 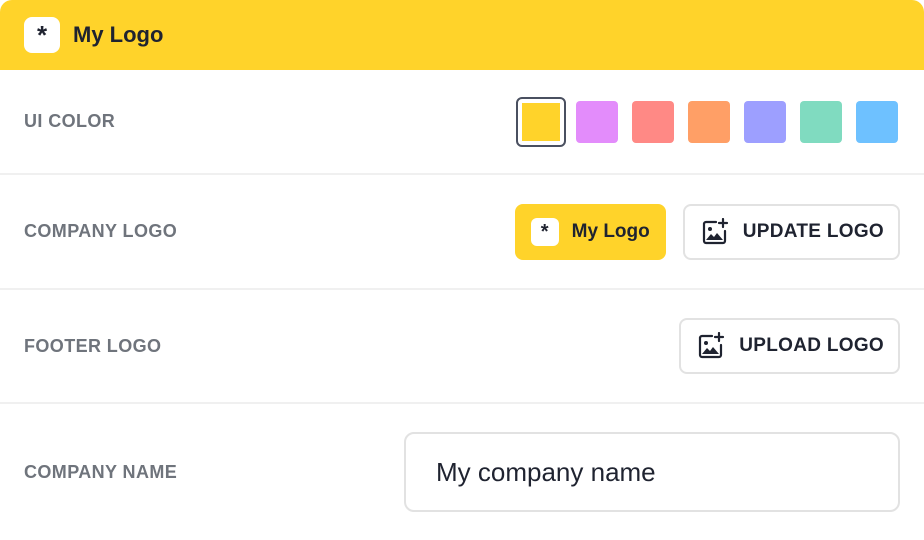 I want to click on company-logo-preview: * My Logo, so click(x=590, y=231).